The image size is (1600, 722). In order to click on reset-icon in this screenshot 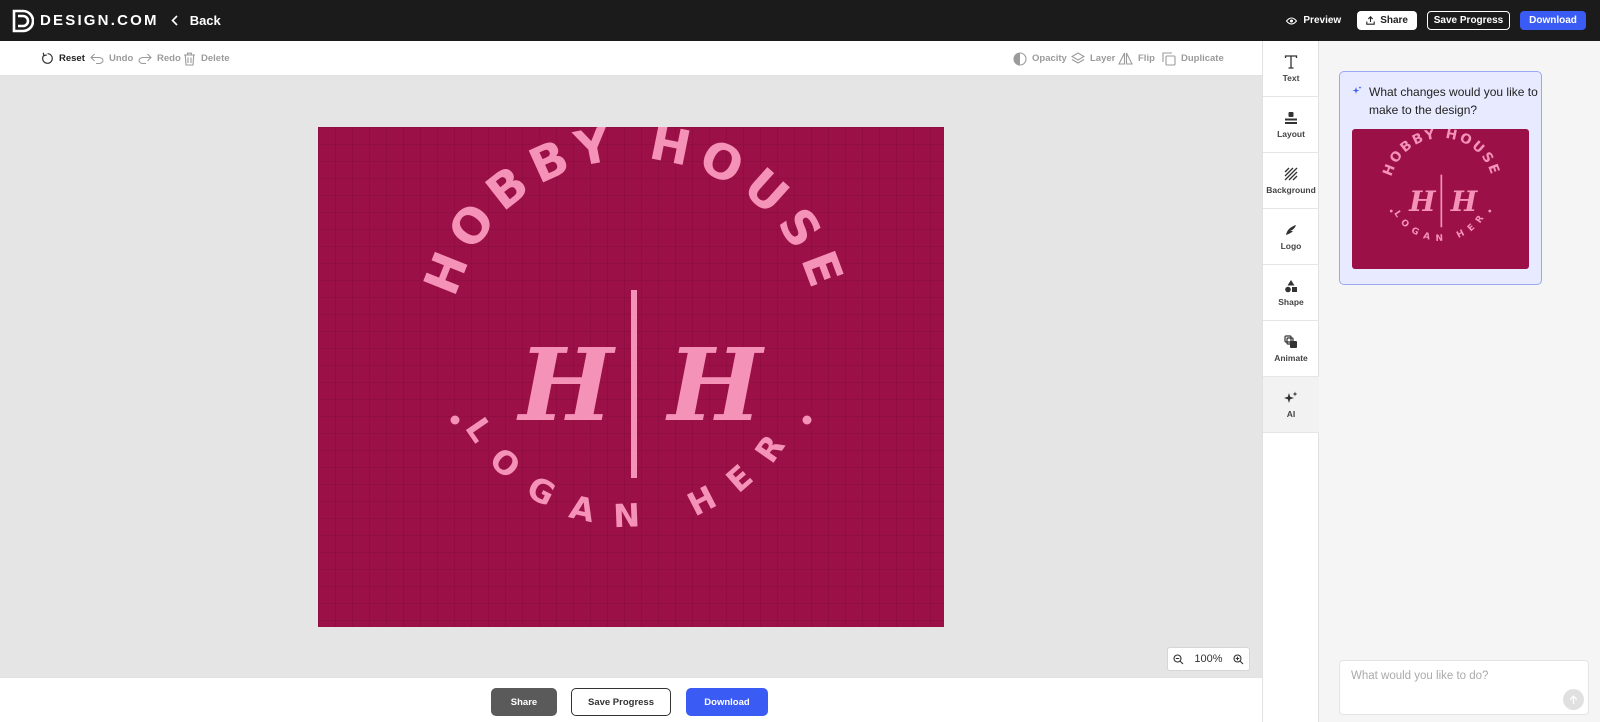, I will do `click(47, 58)`.